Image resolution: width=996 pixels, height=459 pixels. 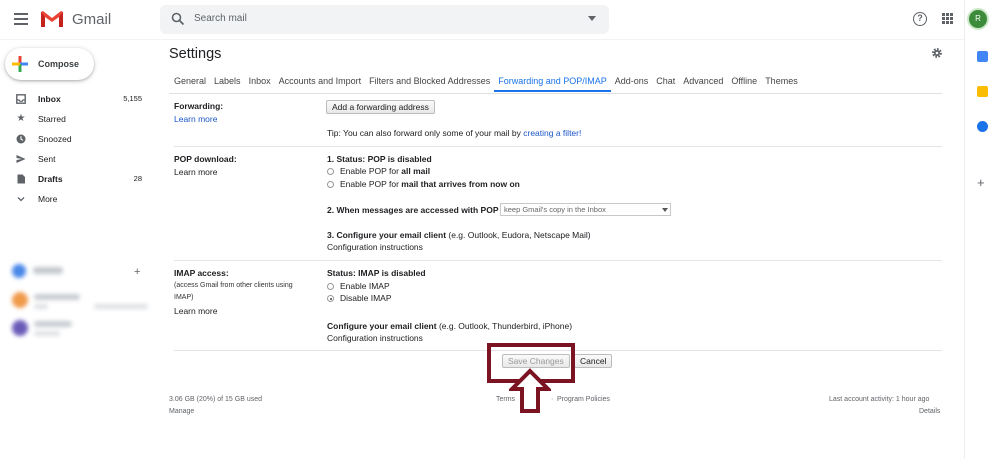 I want to click on pop-option-bold: all mail, so click(x=416, y=171).